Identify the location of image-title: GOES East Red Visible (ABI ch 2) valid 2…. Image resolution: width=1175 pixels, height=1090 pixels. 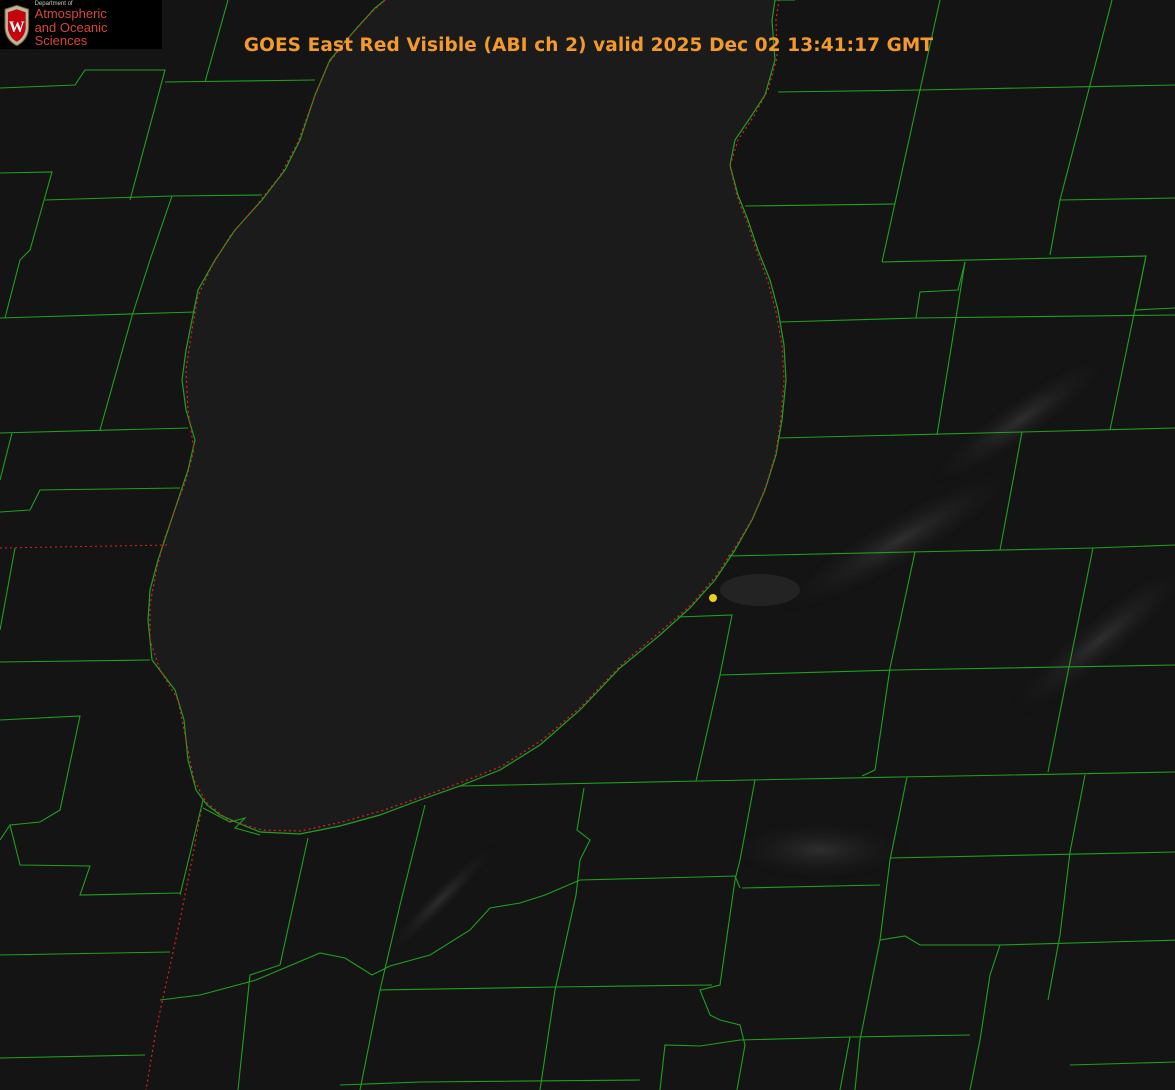
(587, 45).